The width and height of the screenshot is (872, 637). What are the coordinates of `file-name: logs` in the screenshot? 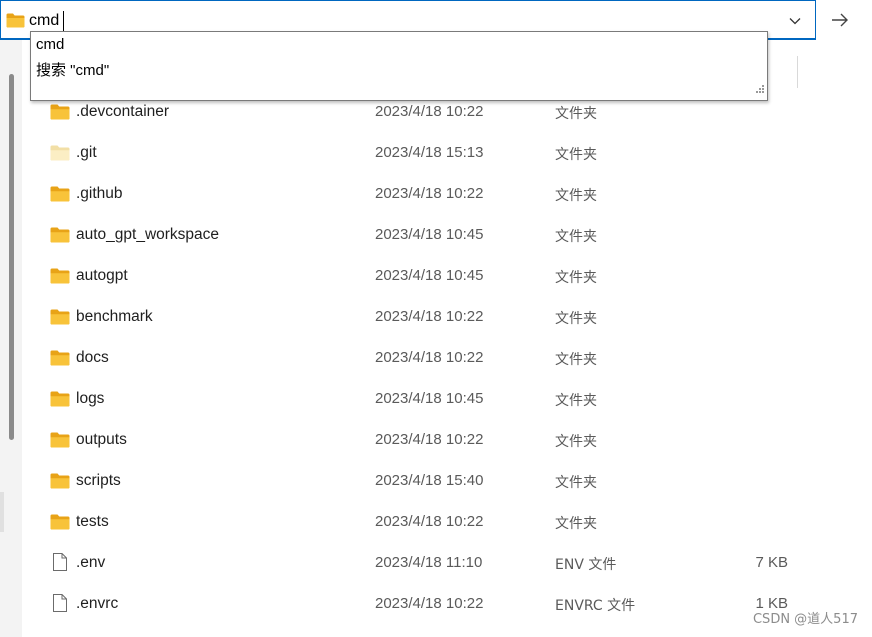 It's located at (90, 398).